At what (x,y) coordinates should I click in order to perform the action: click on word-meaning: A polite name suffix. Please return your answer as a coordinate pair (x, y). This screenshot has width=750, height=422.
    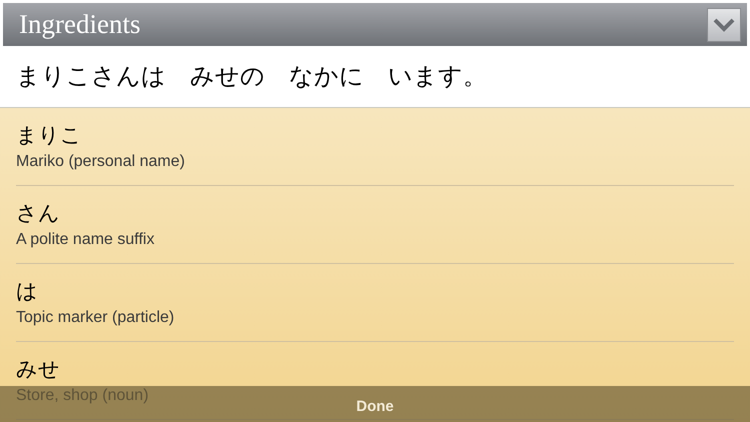
    Looking at the image, I should click on (85, 240).